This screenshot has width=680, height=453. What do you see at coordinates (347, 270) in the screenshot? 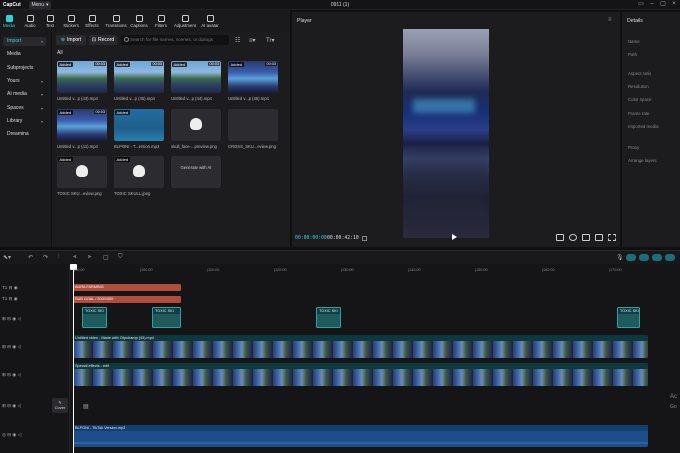
I see `ruler-tick: |130:00` at bounding box center [347, 270].